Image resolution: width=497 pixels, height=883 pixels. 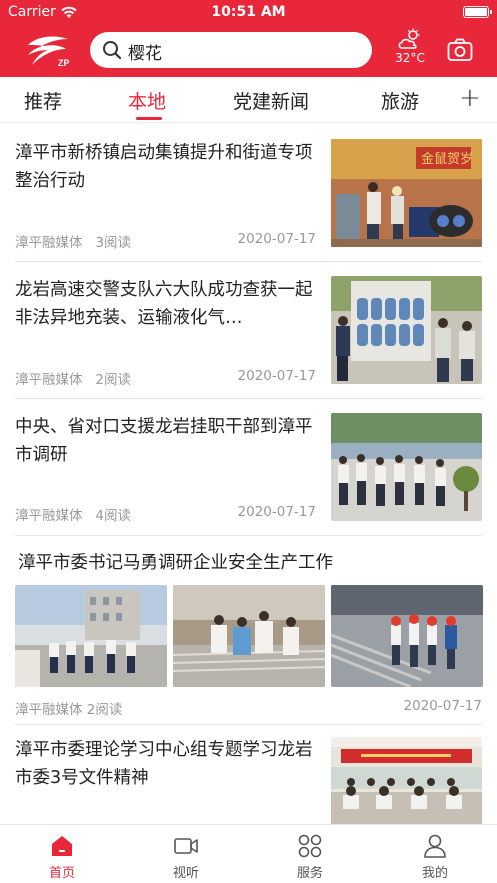 I want to click on status-bar: Carrier 10:51 AM, so click(x=248, y=13).